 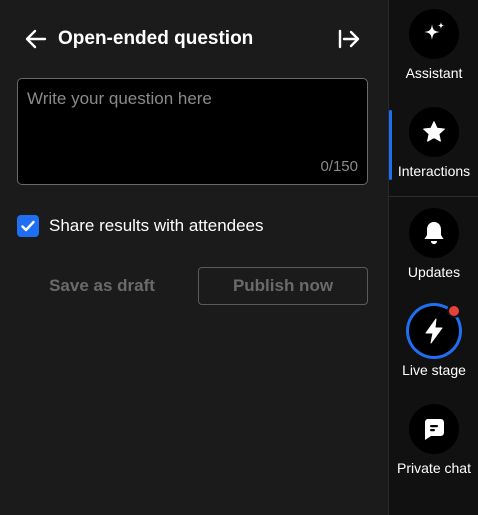 I want to click on notification-dot, so click(x=454, y=311).